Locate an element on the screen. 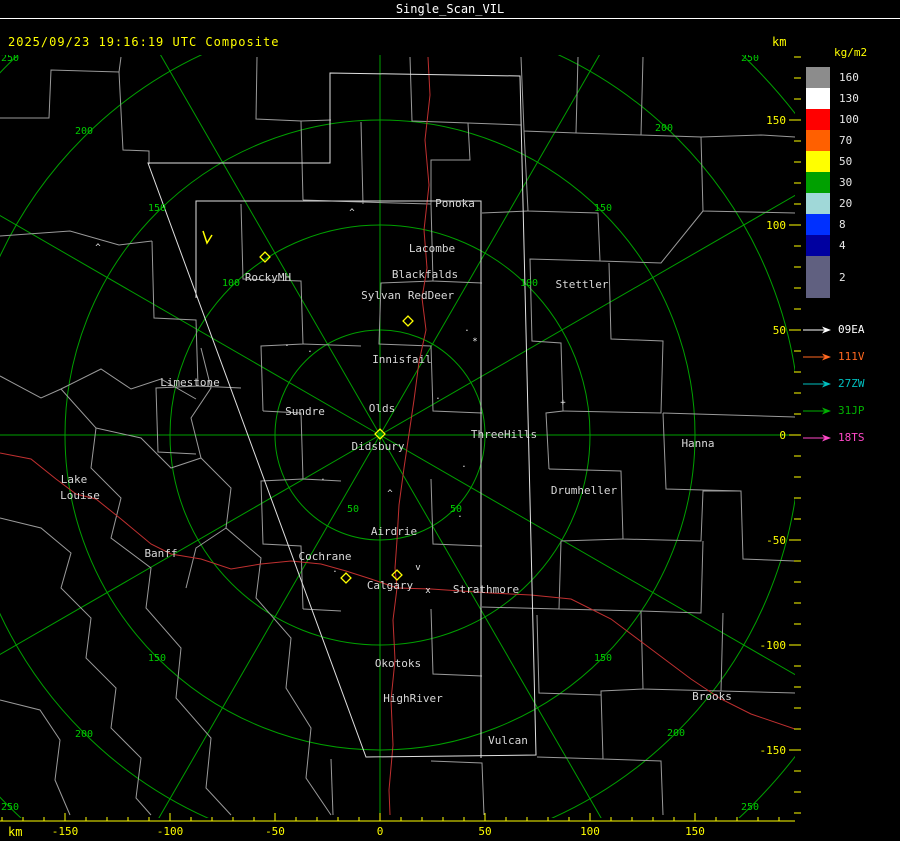 Image resolution: width=900 pixels, height=841 pixels. point-marker: * is located at coordinates (474, 342).